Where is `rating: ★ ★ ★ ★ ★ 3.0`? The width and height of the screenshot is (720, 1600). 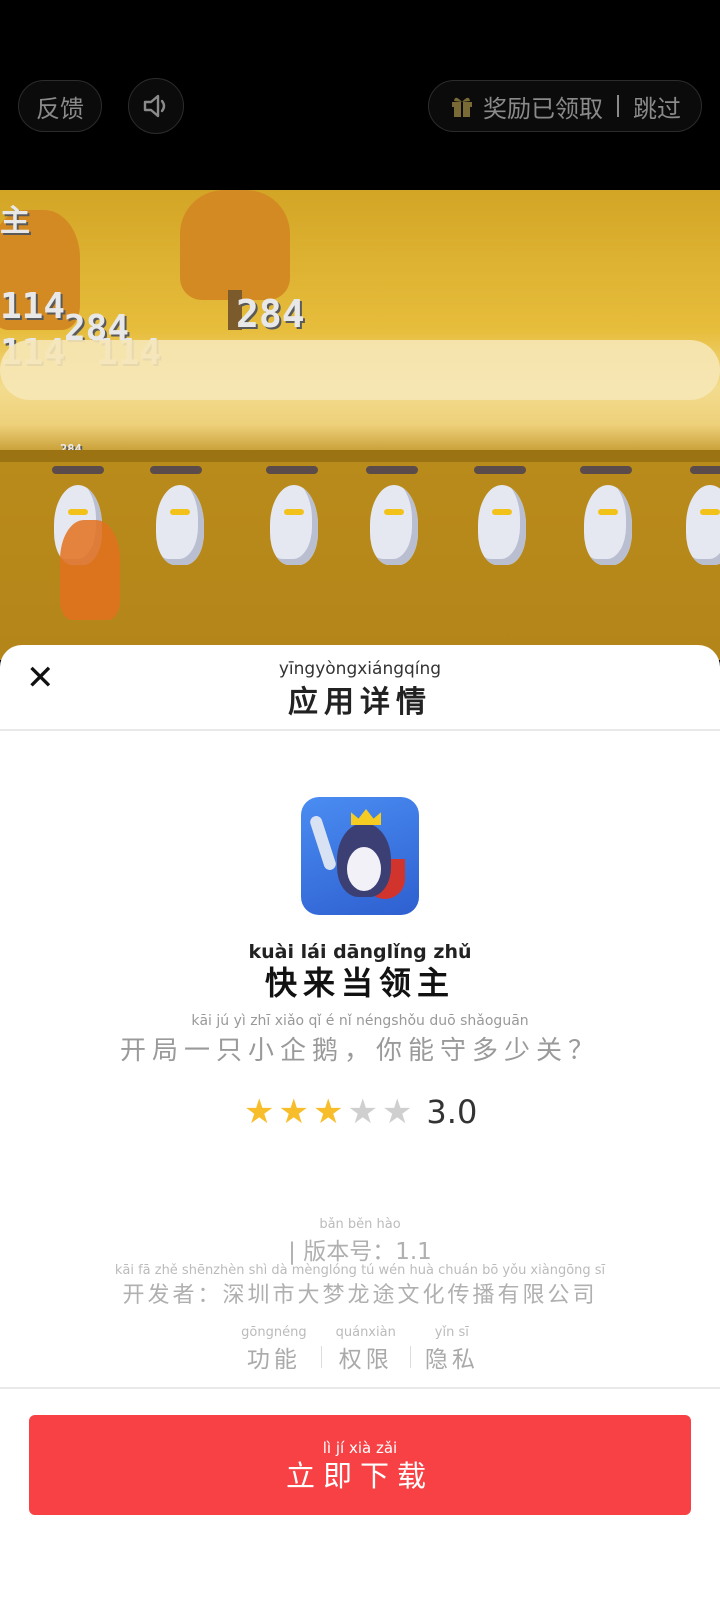 rating: ★ ★ ★ ★ ★ 3.0 is located at coordinates (360, 1112).